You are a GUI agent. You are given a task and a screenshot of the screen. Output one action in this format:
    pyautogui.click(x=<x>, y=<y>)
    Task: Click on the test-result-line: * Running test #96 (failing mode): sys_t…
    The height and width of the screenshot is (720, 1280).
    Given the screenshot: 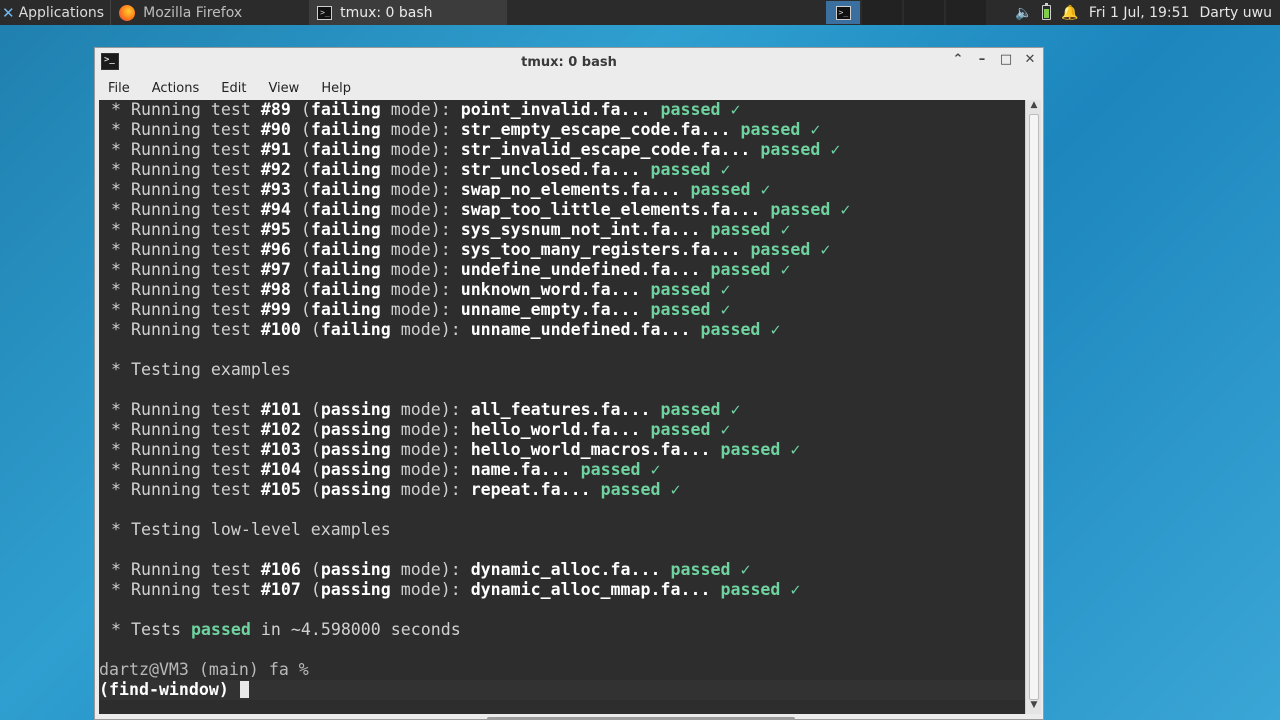 What is the action you would take?
    pyautogui.click(x=466, y=249)
    